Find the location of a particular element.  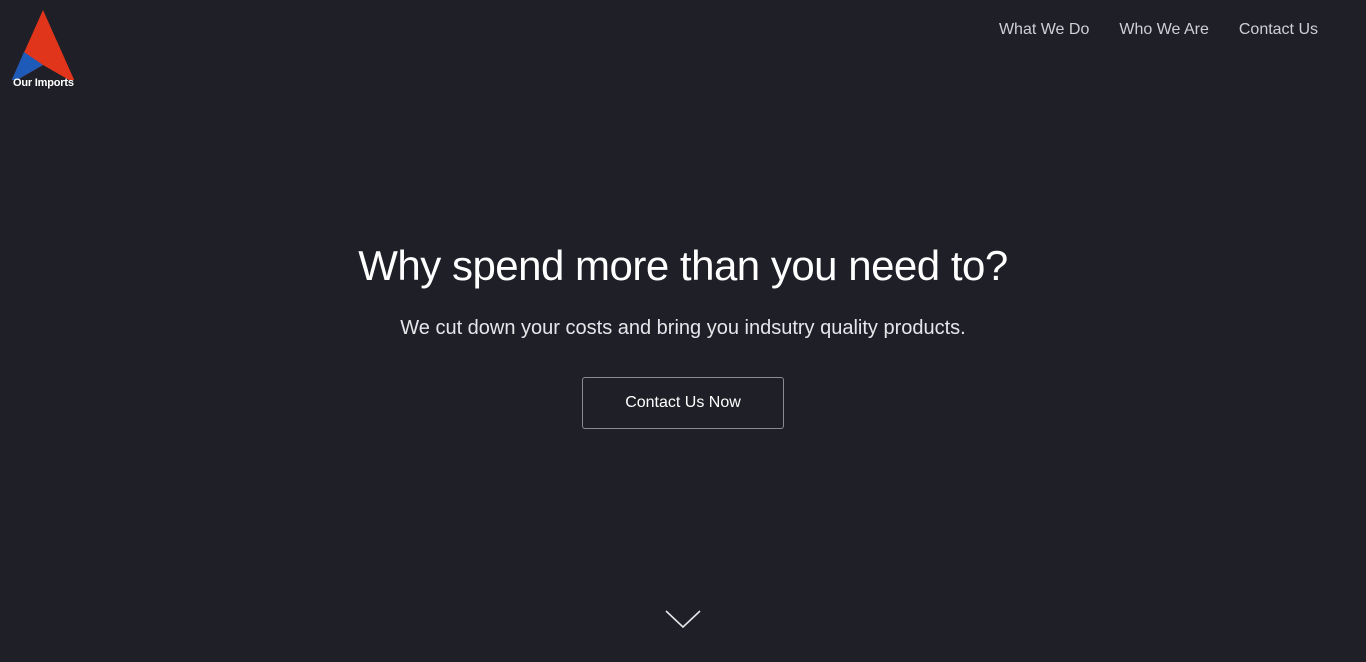

chevron-down-icon is located at coordinates (683, 619).